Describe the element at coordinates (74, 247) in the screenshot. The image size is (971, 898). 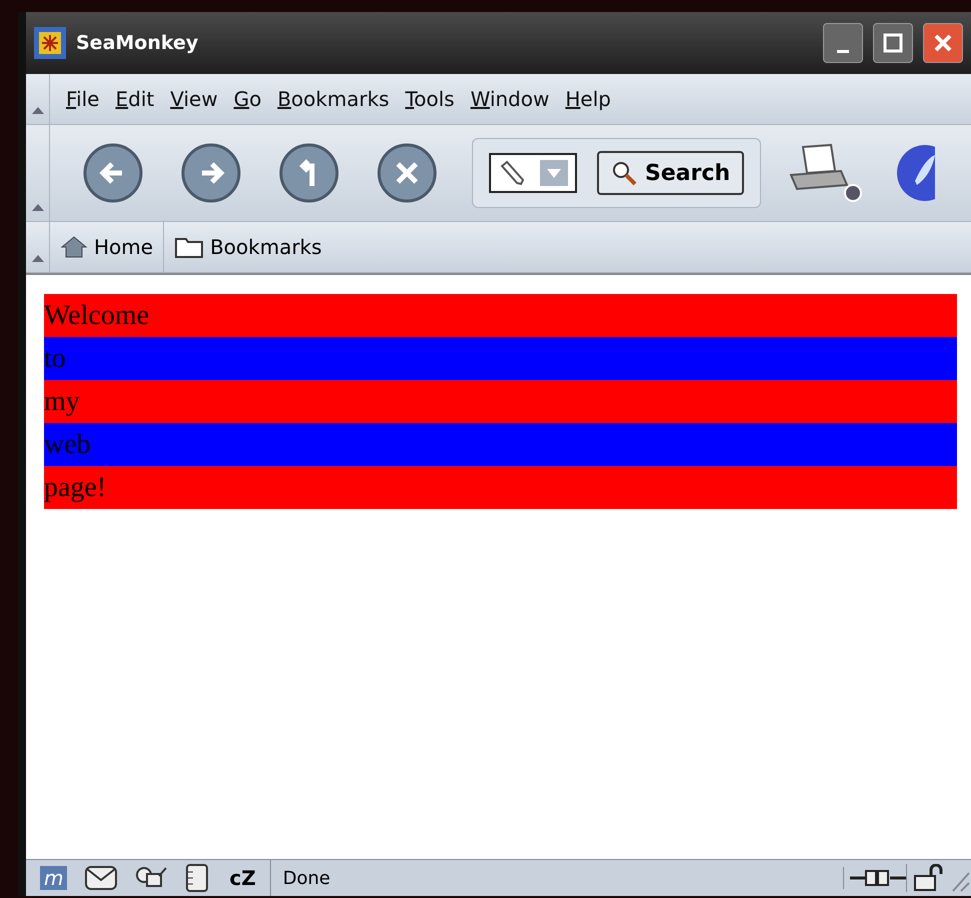
I see `home-icon` at that location.